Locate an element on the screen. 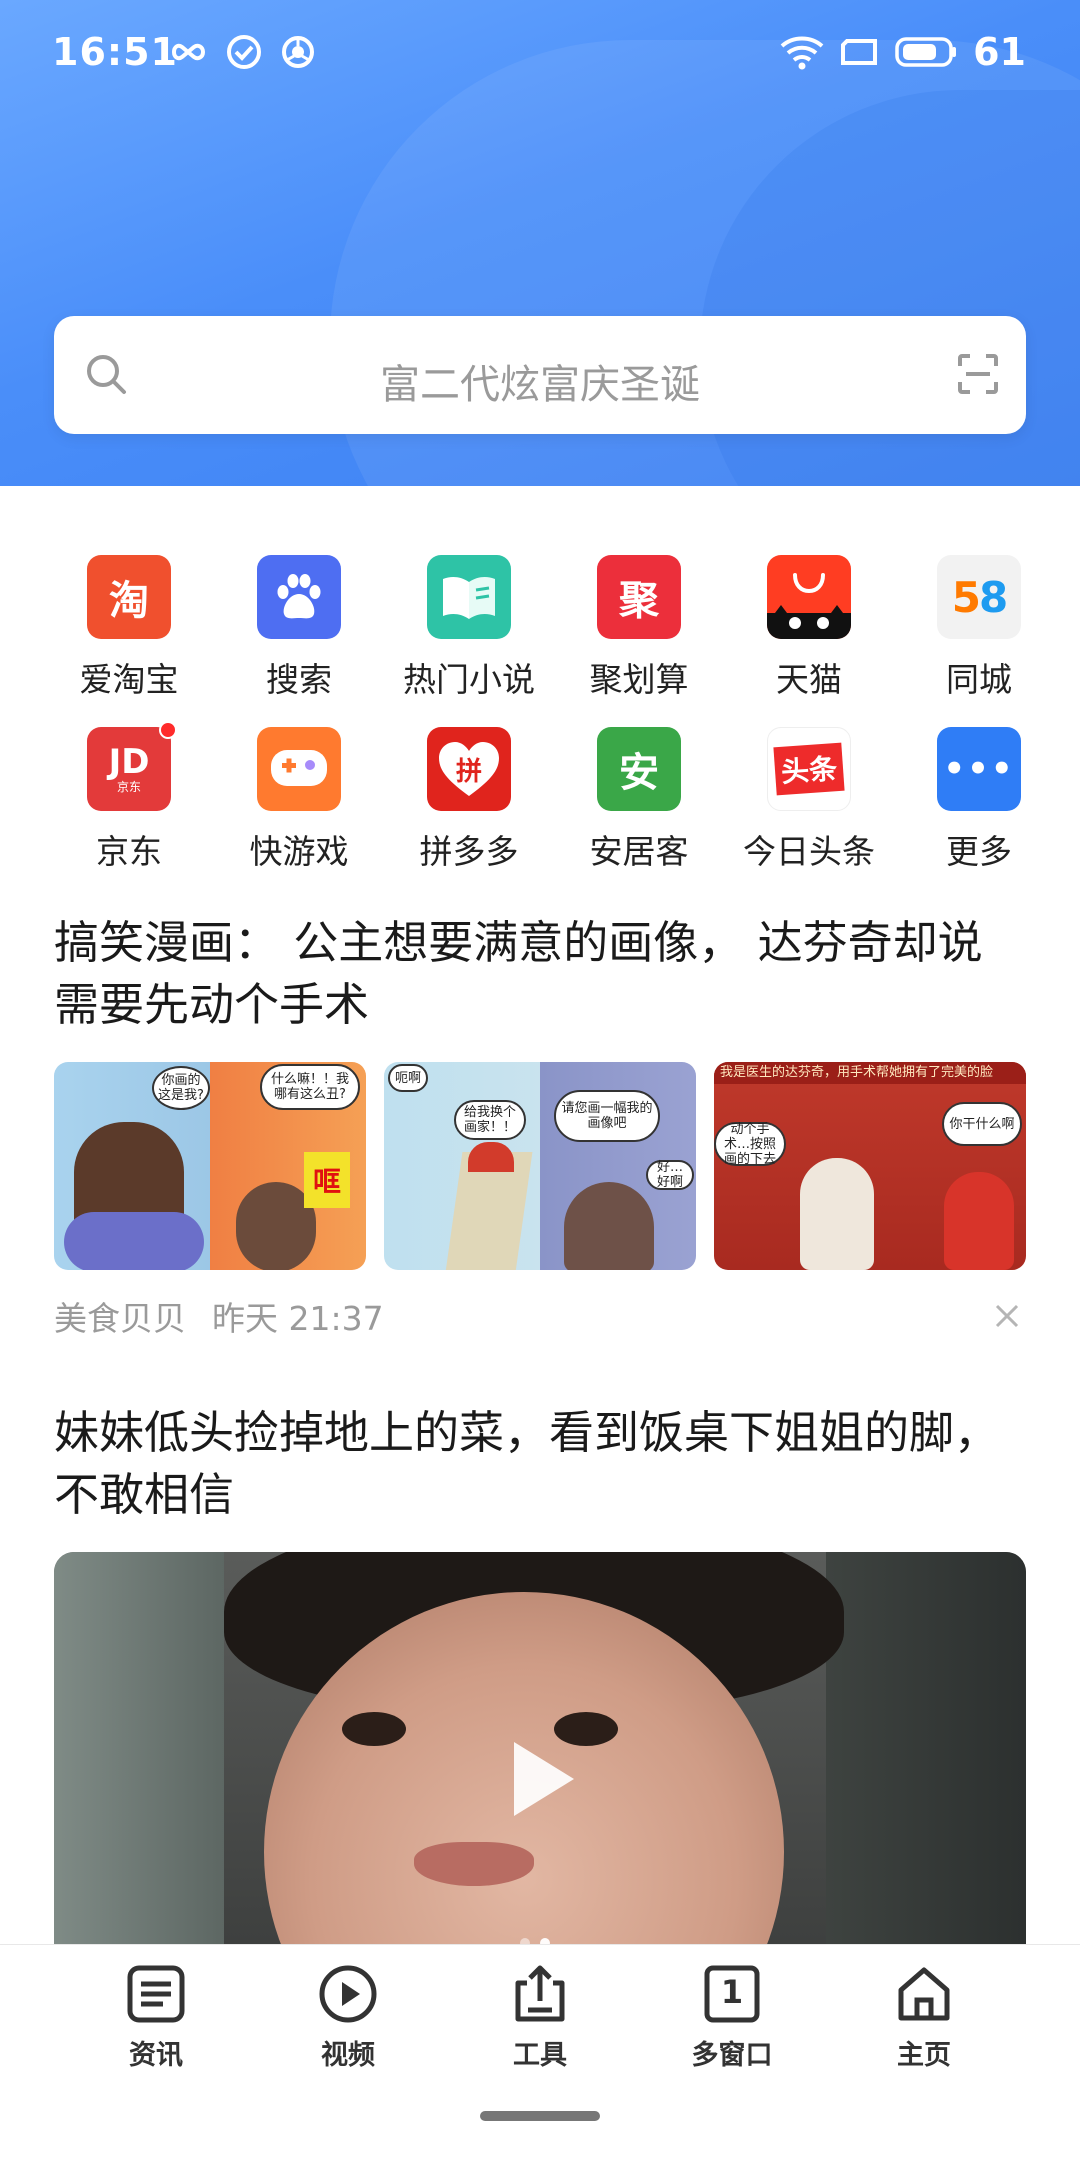 The height and width of the screenshot is (2160, 1080). app-juhuasuan: 聚 聚划算 is located at coordinates (639, 628).